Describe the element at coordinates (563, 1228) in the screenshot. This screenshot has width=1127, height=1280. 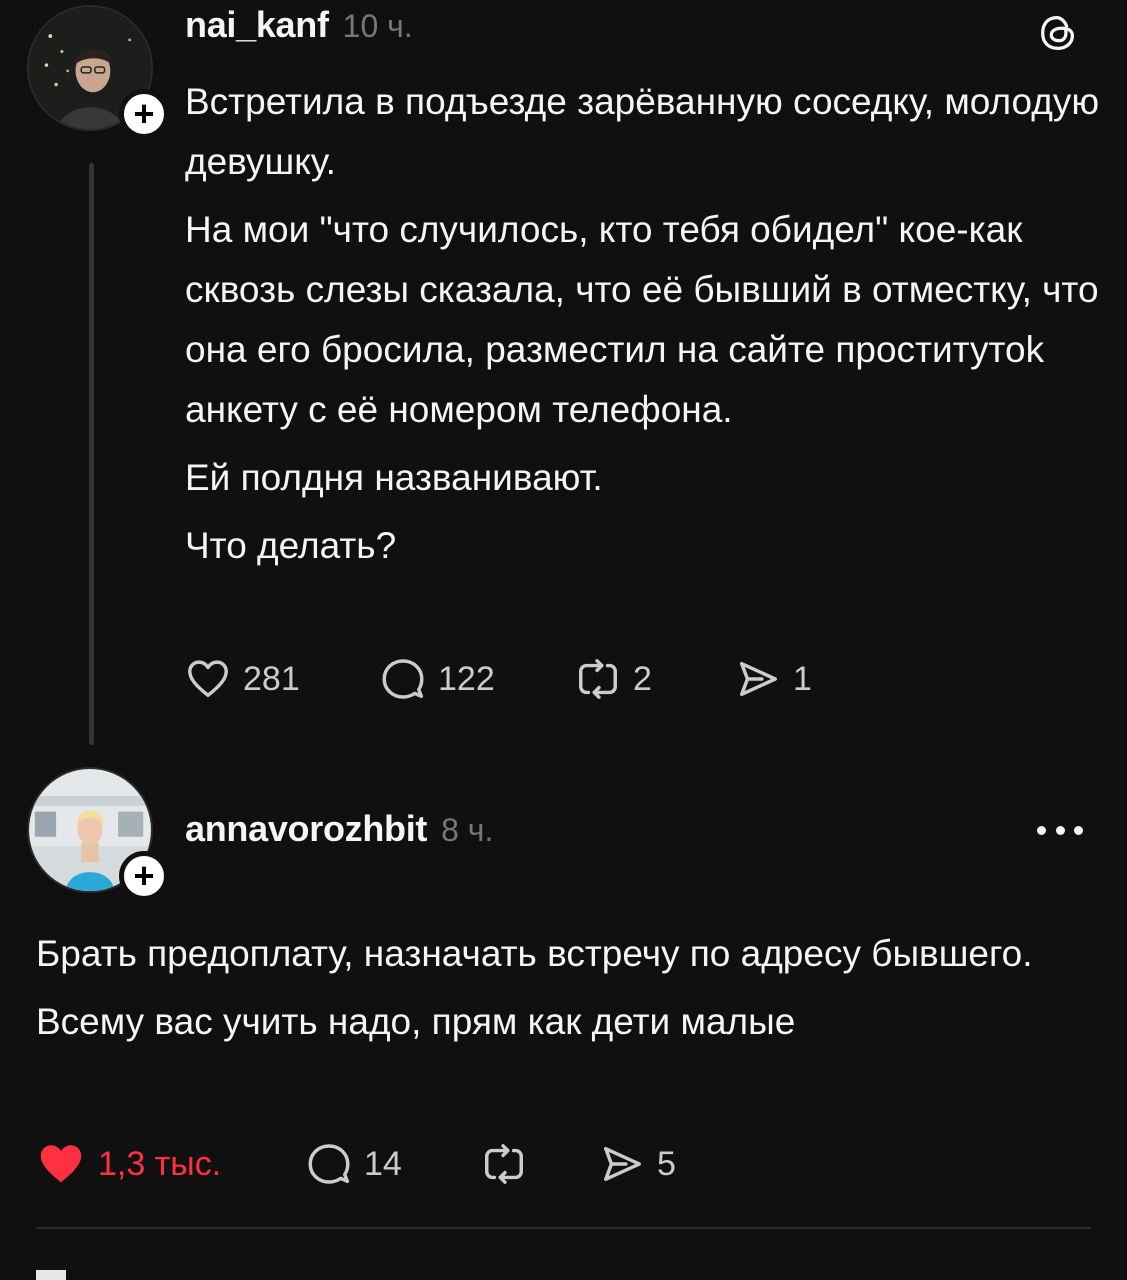
I see `divider` at that location.